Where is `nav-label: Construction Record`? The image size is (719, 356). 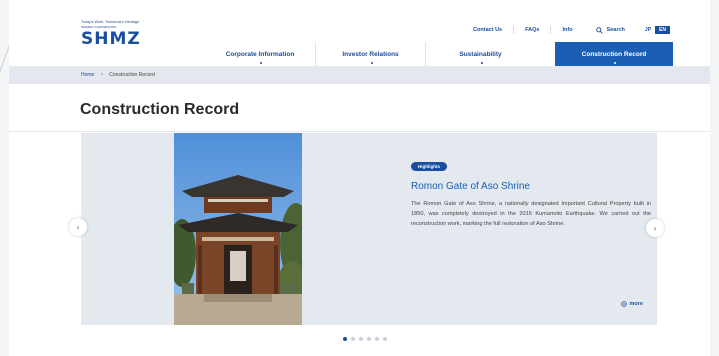
nav-label: Construction Record is located at coordinates (614, 54).